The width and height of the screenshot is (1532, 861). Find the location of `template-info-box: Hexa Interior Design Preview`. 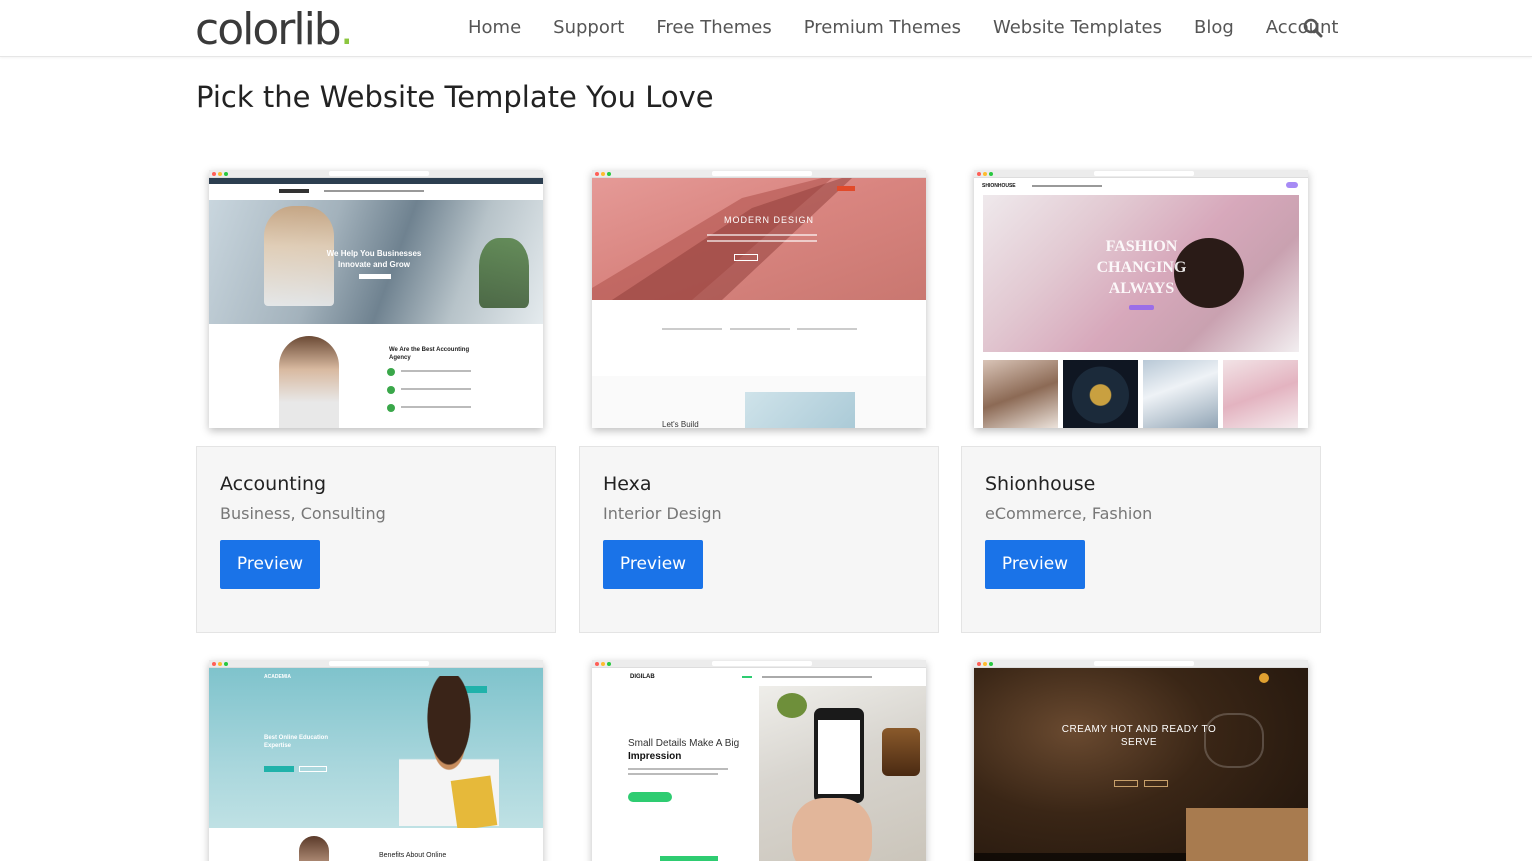

template-info-box: Hexa Interior Design Preview is located at coordinates (759, 539).